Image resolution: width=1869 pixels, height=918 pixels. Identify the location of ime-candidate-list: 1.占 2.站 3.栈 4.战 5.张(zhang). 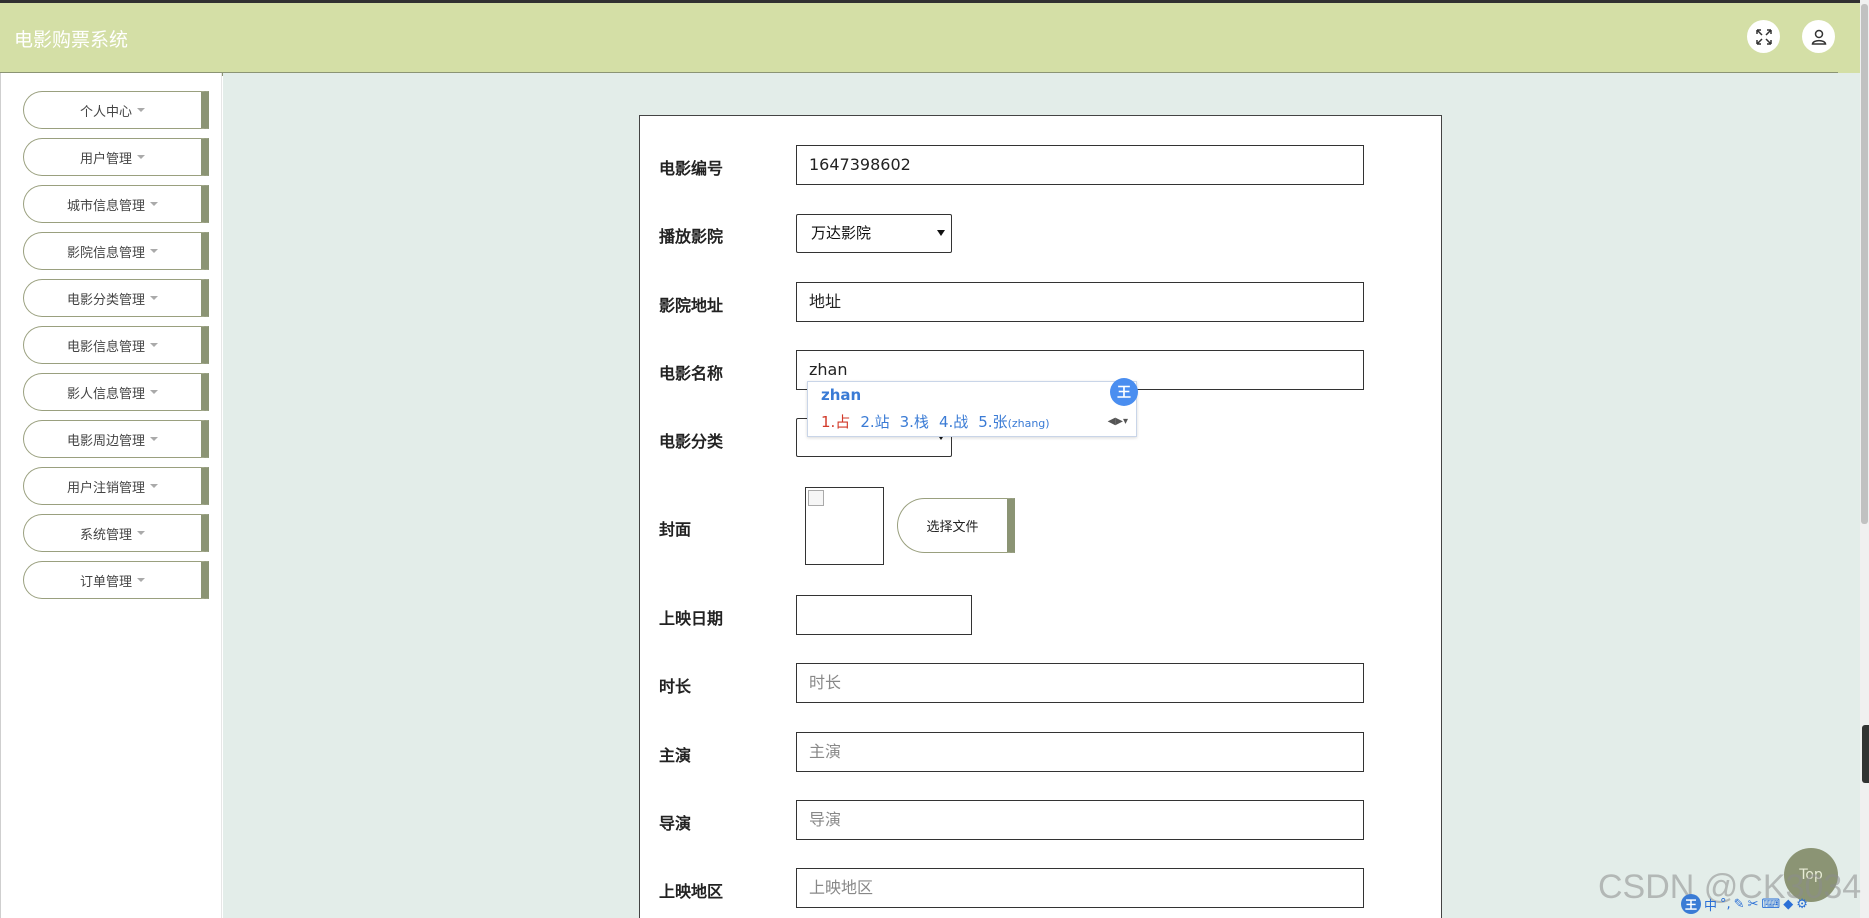
(935, 421).